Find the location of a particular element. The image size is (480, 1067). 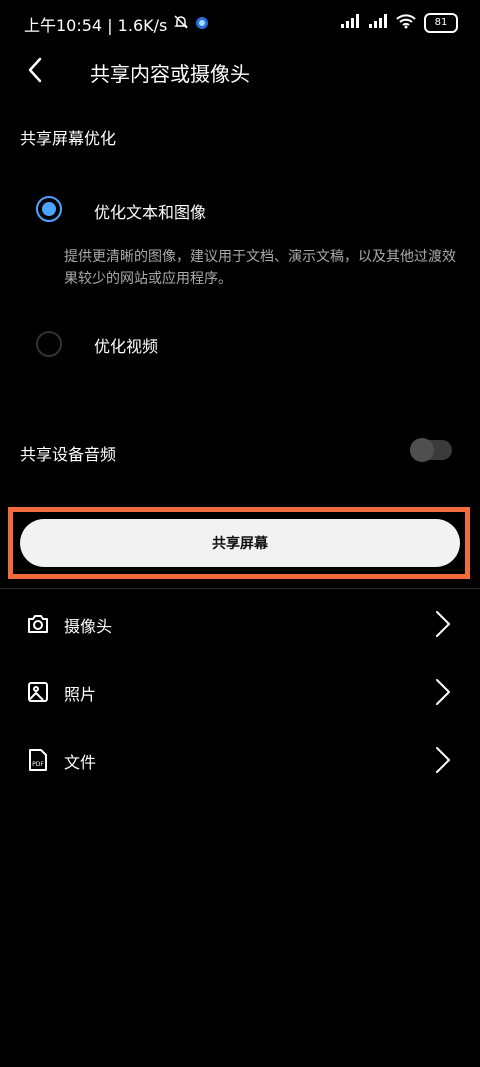

app-notification-icon is located at coordinates (202, 24).